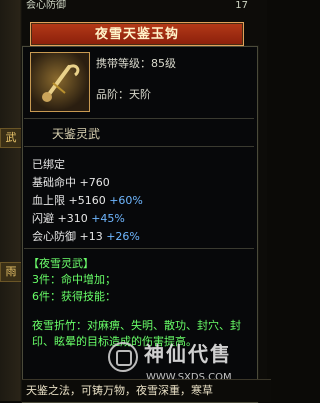 This screenshot has width=320, height=403. What do you see at coordinates (123, 356) in the screenshot?
I see `seal-icon` at bounding box center [123, 356].